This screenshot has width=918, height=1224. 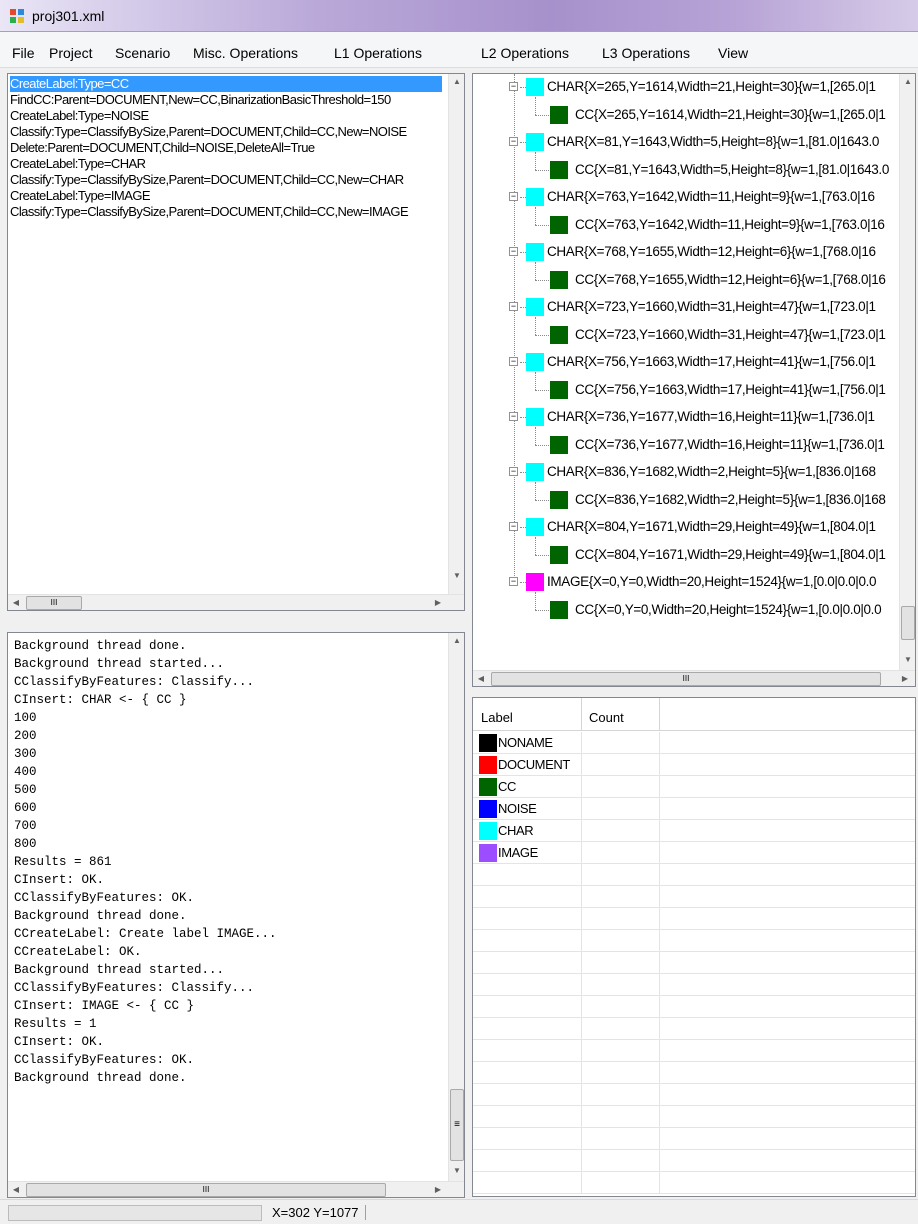 What do you see at coordinates (378, 53) in the screenshot?
I see `menu-l1-operations: L1 Operations` at bounding box center [378, 53].